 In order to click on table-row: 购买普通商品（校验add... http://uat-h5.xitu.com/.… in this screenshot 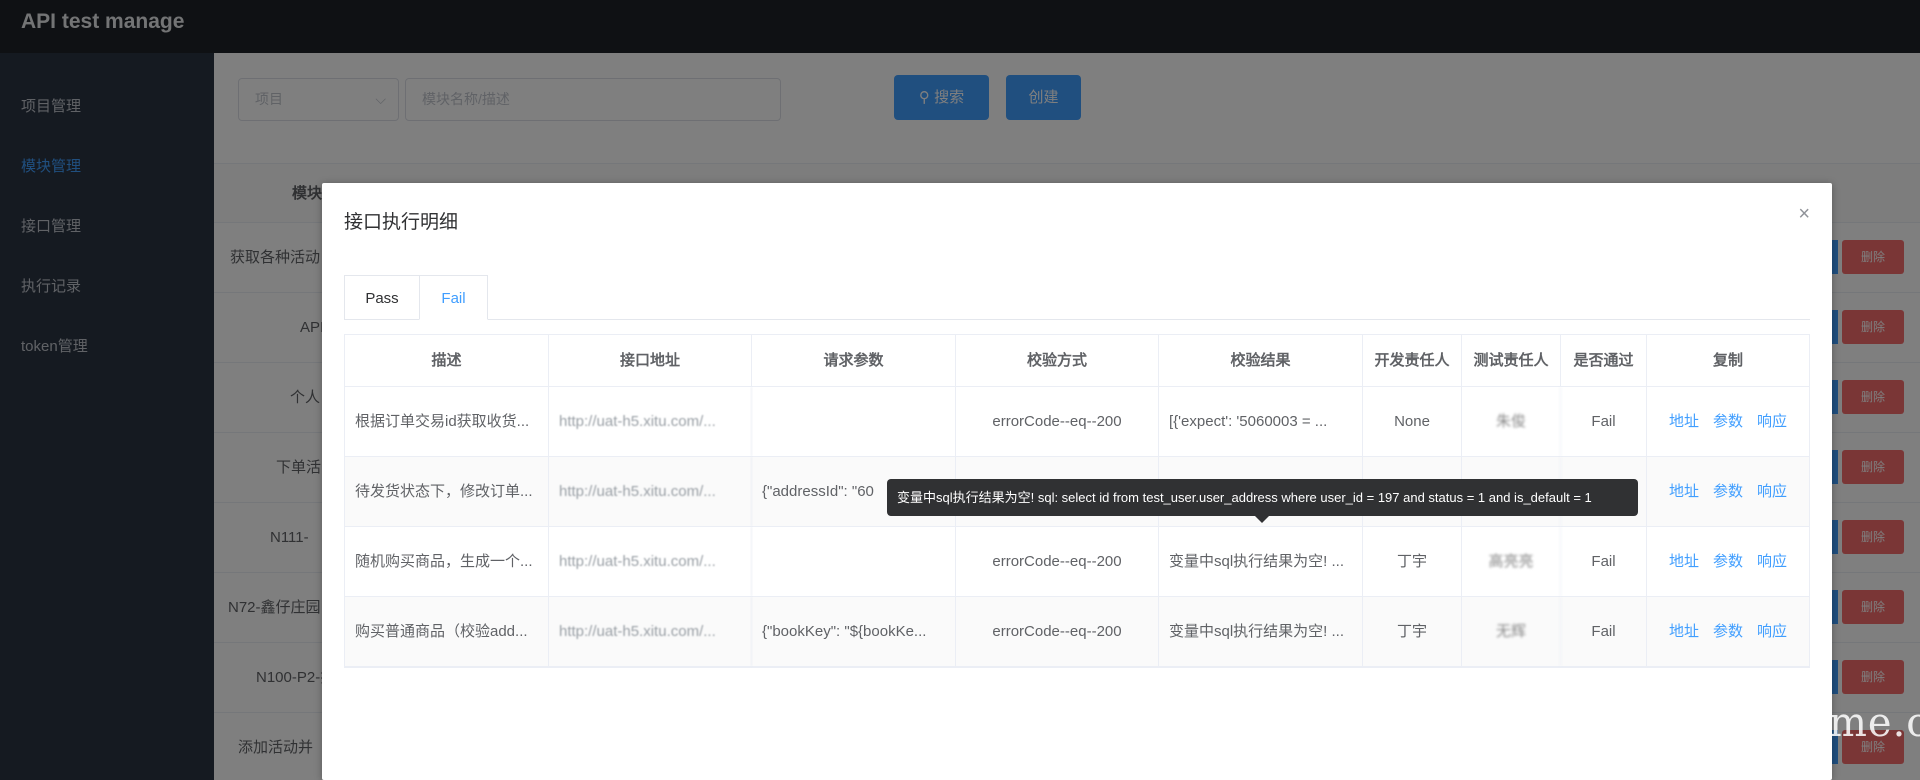, I will do `click(1077, 632)`.